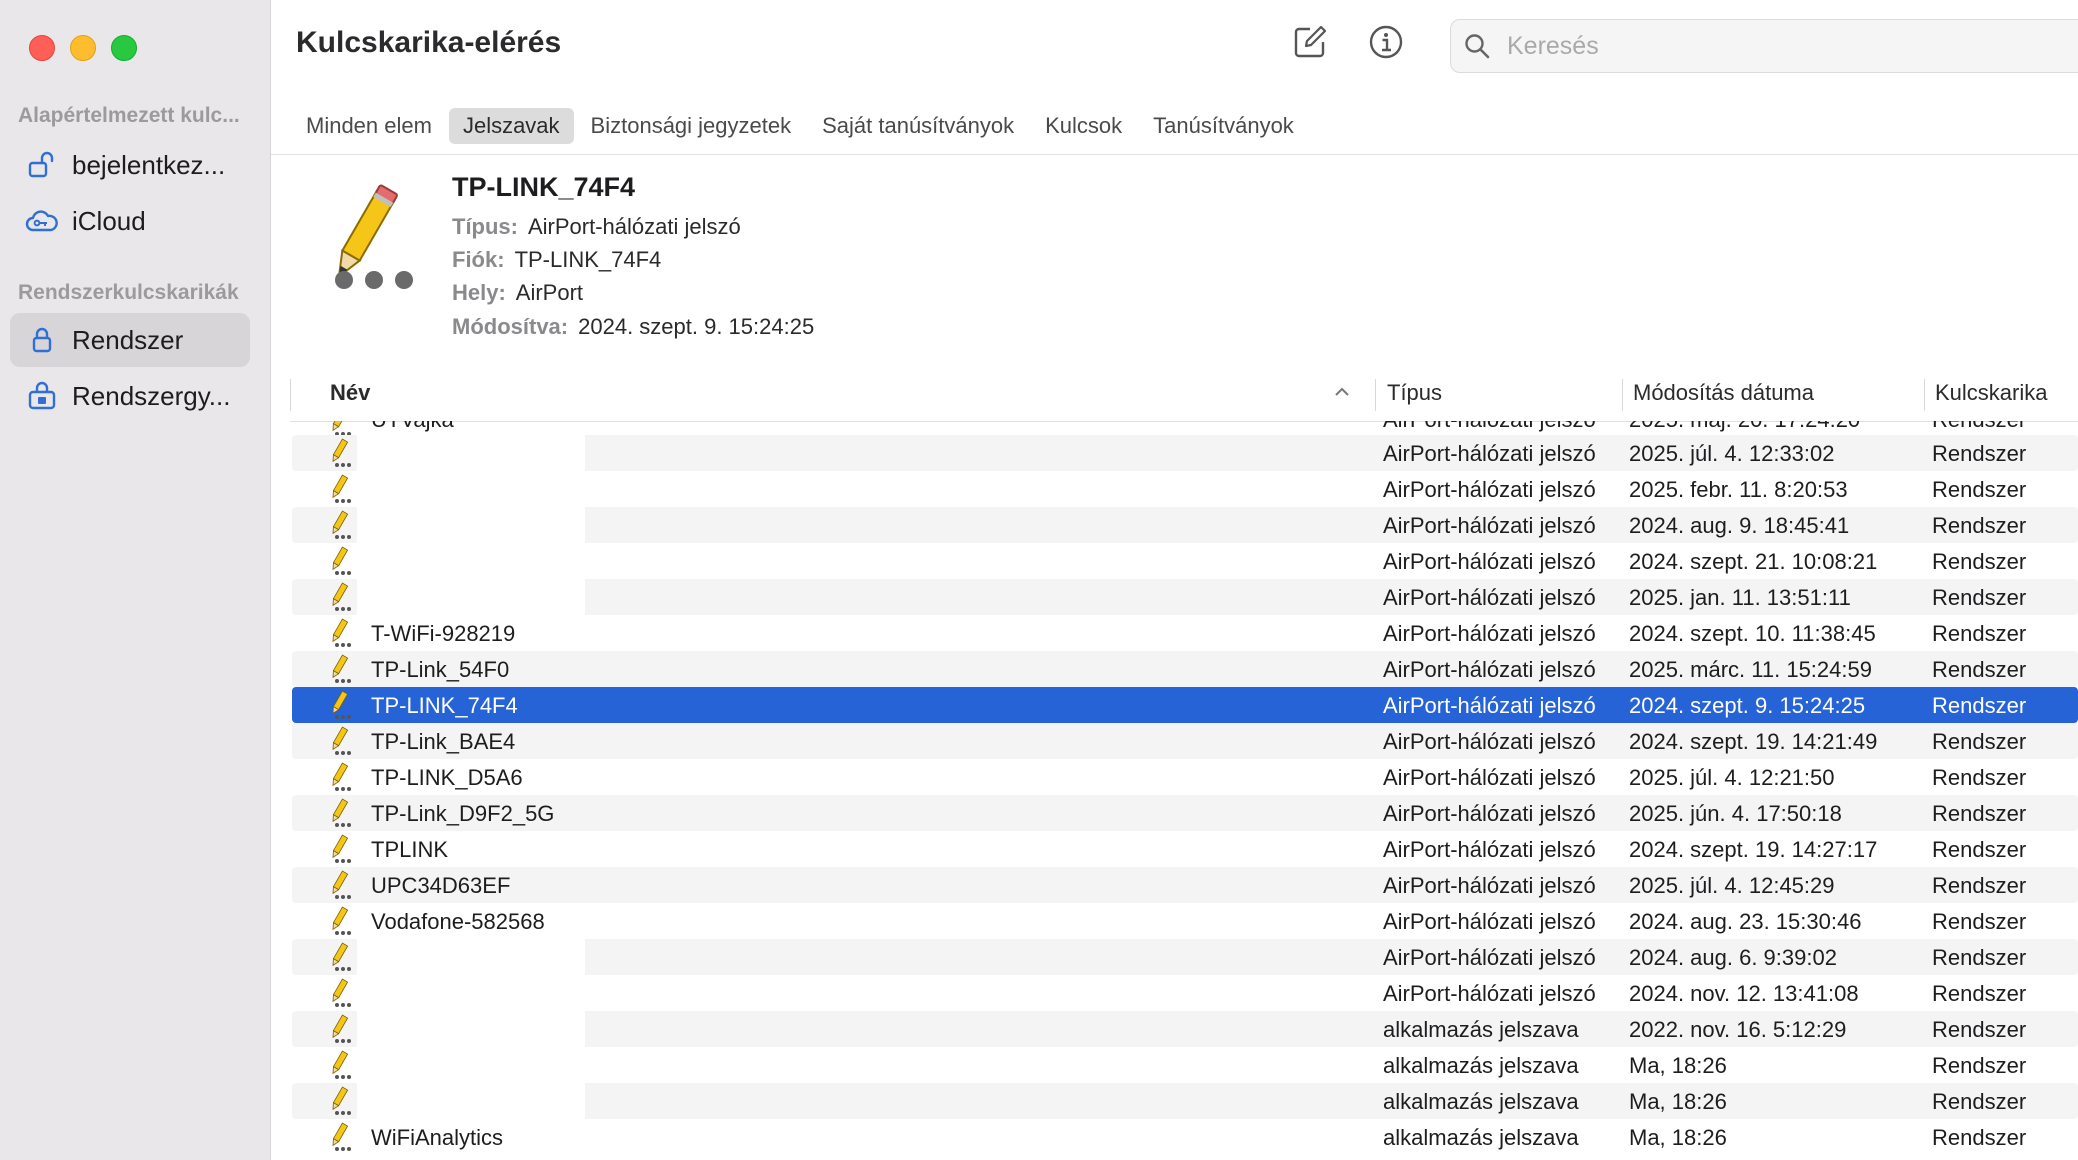  Describe the element at coordinates (1738, 489) in the screenshot. I see `cell-modified: 2025. febr. 11. 8:20:53` at that location.